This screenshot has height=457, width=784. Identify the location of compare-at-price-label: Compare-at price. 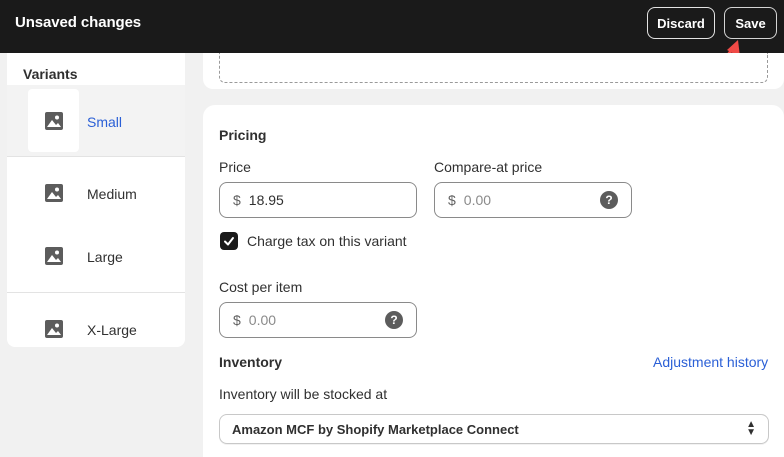
(488, 167).